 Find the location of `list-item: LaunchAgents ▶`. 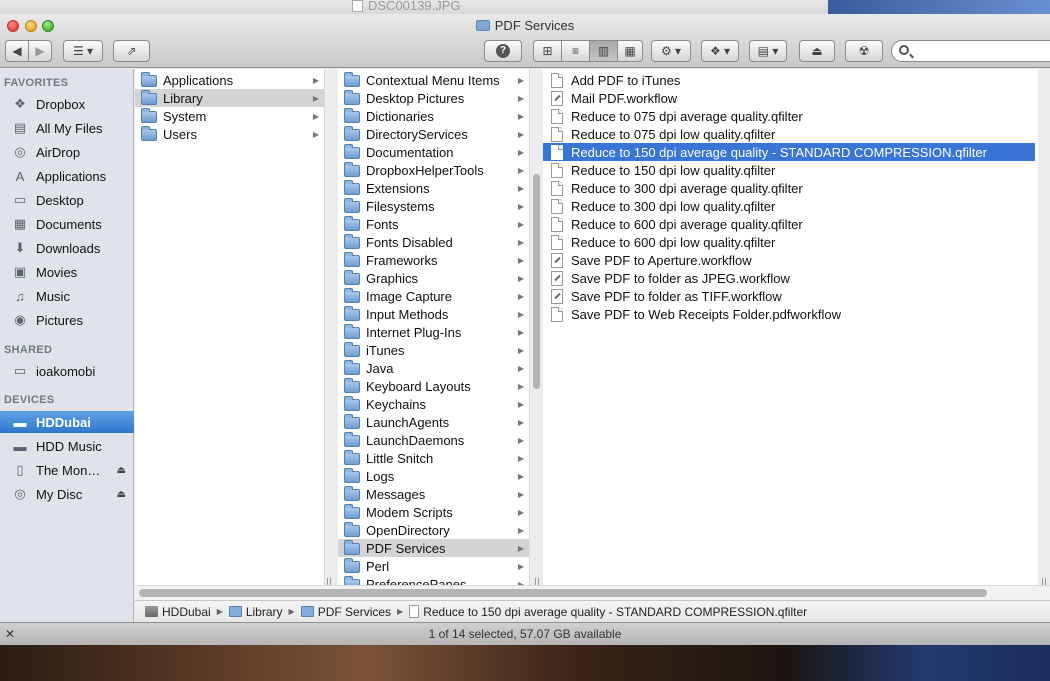

list-item: LaunchAgents ▶ is located at coordinates (433, 422).